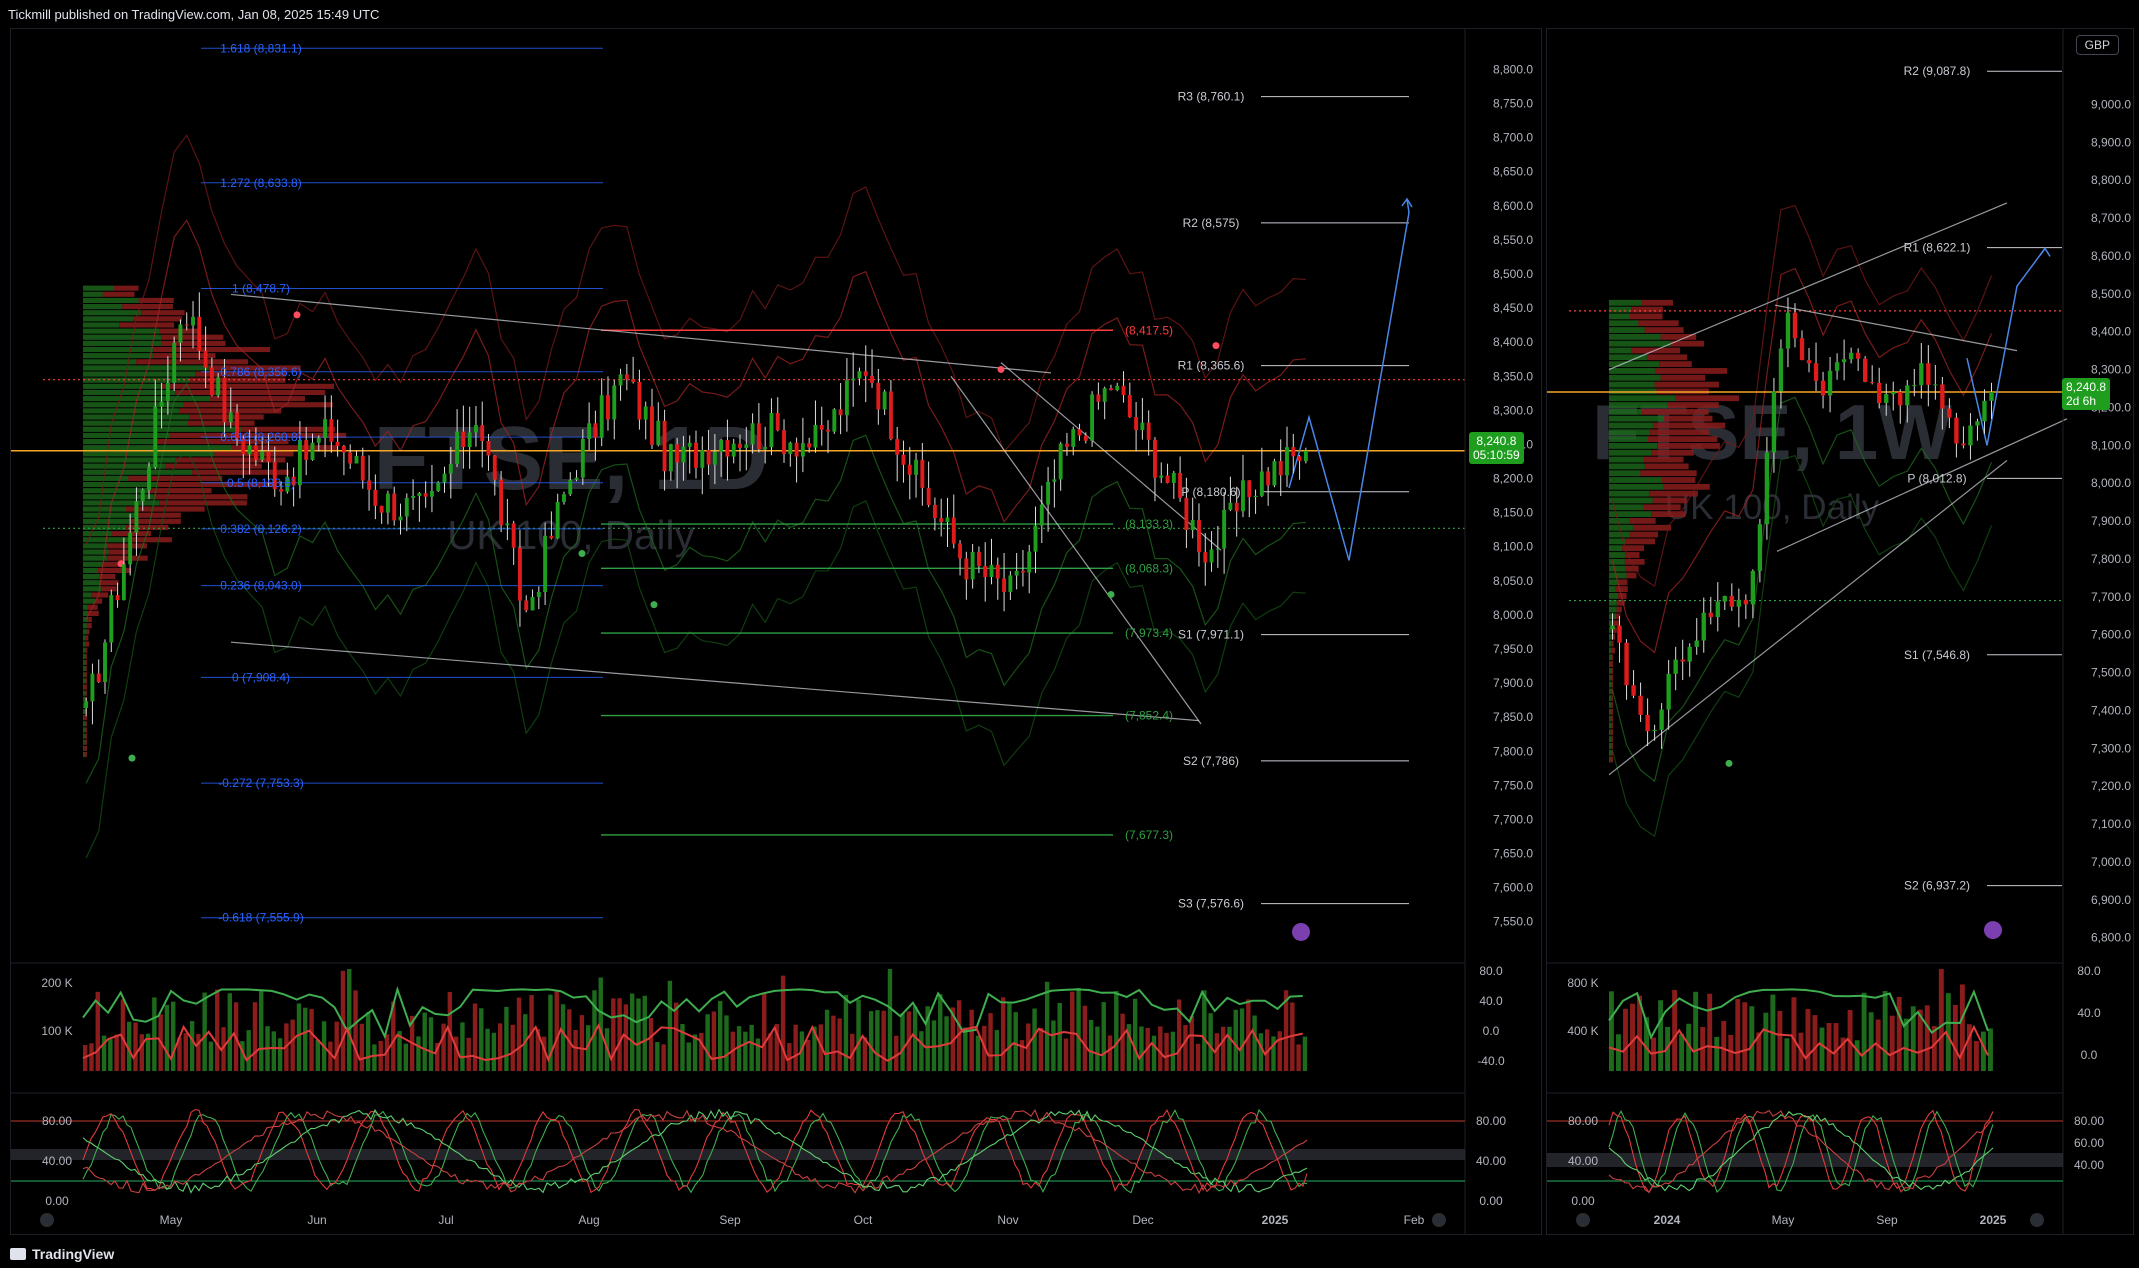 Image resolution: width=2139 pixels, height=1268 pixels. What do you see at coordinates (1513, 751) in the screenshot?
I see `price-tick-label: 7,800.0` at bounding box center [1513, 751].